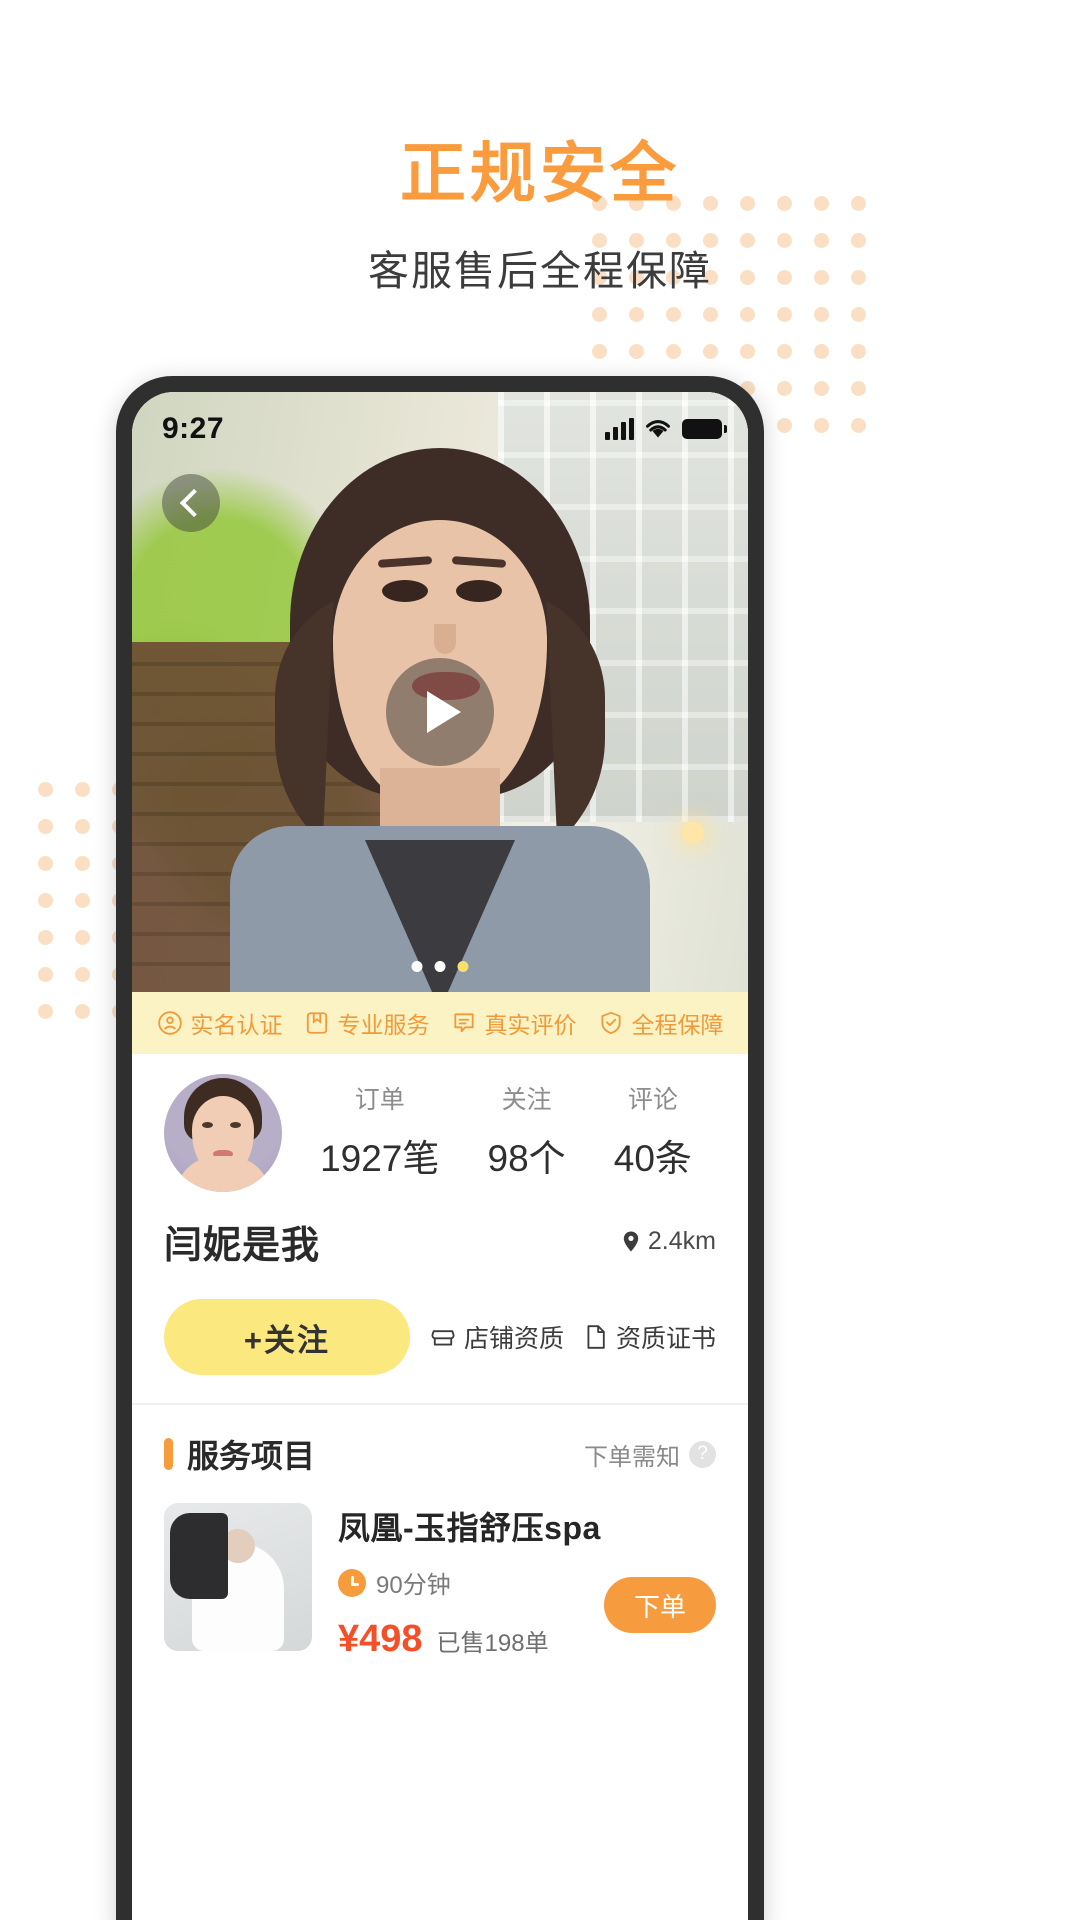 This screenshot has height=1920, width=1080. What do you see at coordinates (242, 1246) in the screenshot?
I see `shop-name: 闫妮是我` at bounding box center [242, 1246].